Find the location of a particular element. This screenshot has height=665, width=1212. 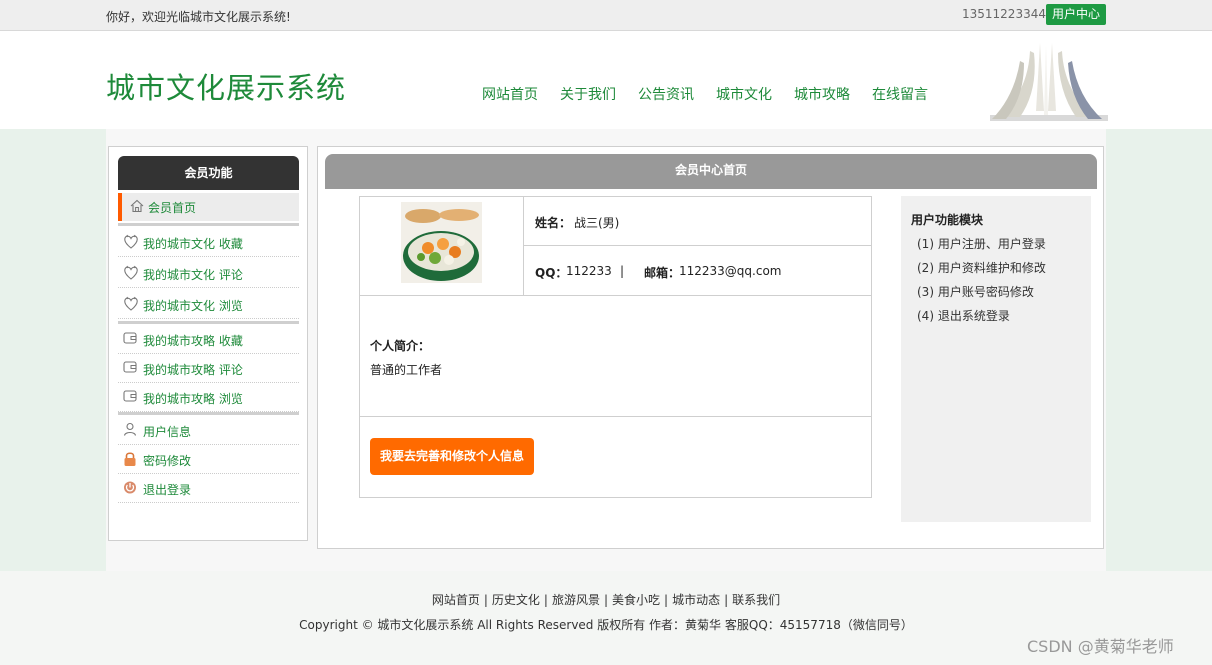

contact-row: QQ： 112233 | 邮箱： 112233@qq.com is located at coordinates (697, 271).